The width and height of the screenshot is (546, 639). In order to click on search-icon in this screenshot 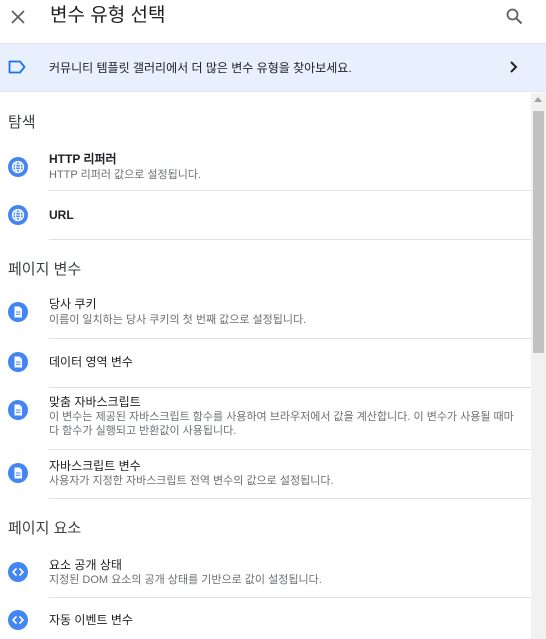, I will do `click(514, 16)`.